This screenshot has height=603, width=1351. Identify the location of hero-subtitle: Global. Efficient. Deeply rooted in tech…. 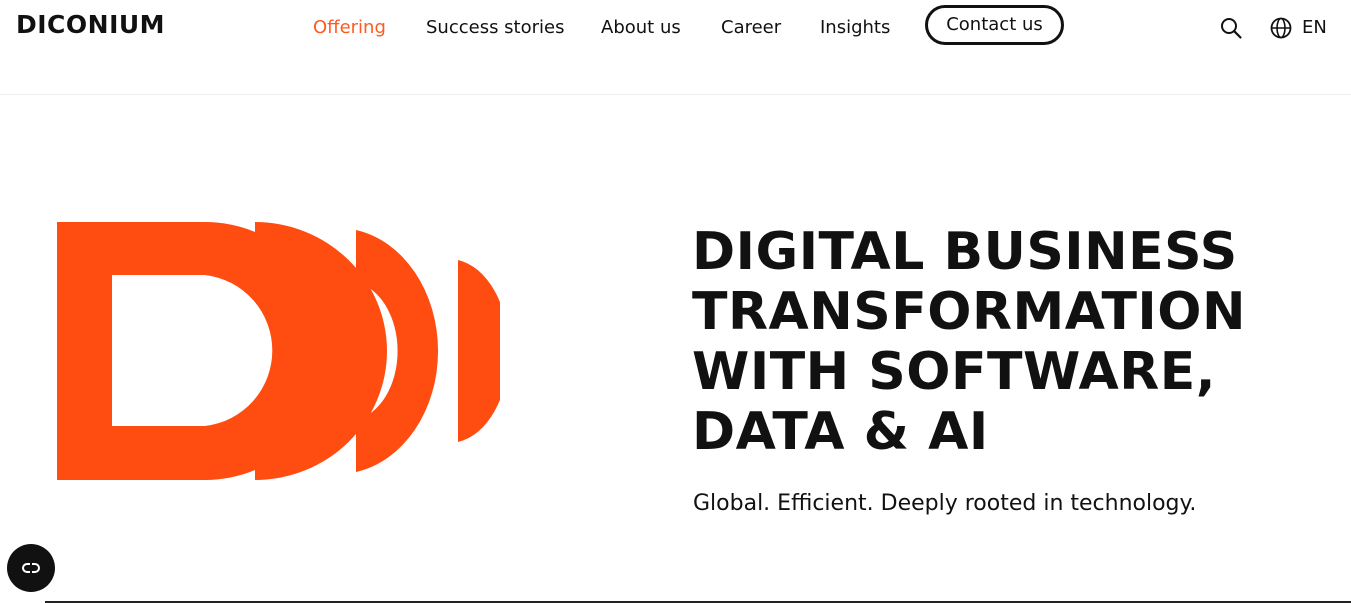
(945, 503).